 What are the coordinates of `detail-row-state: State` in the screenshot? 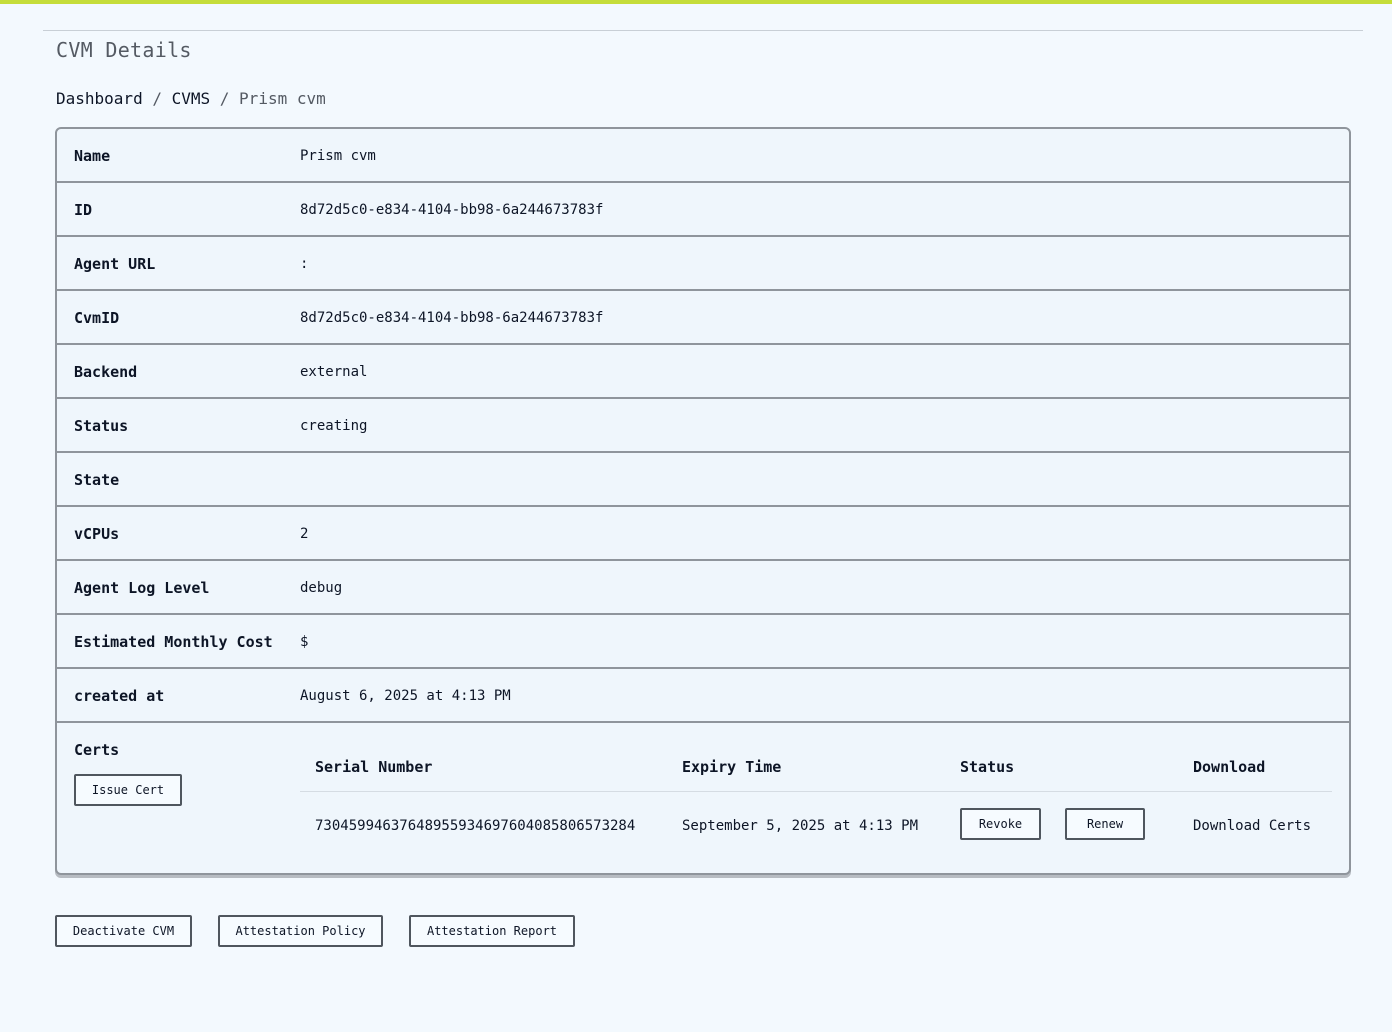 It's located at (703, 480).